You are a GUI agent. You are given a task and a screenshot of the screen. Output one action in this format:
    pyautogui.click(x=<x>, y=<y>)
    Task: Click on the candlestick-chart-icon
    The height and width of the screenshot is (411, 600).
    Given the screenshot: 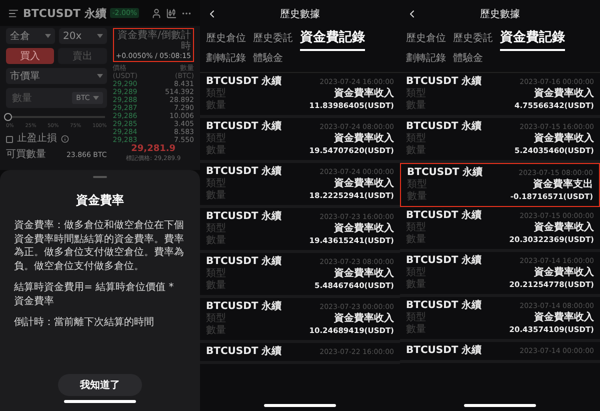 What is the action you would take?
    pyautogui.click(x=171, y=13)
    